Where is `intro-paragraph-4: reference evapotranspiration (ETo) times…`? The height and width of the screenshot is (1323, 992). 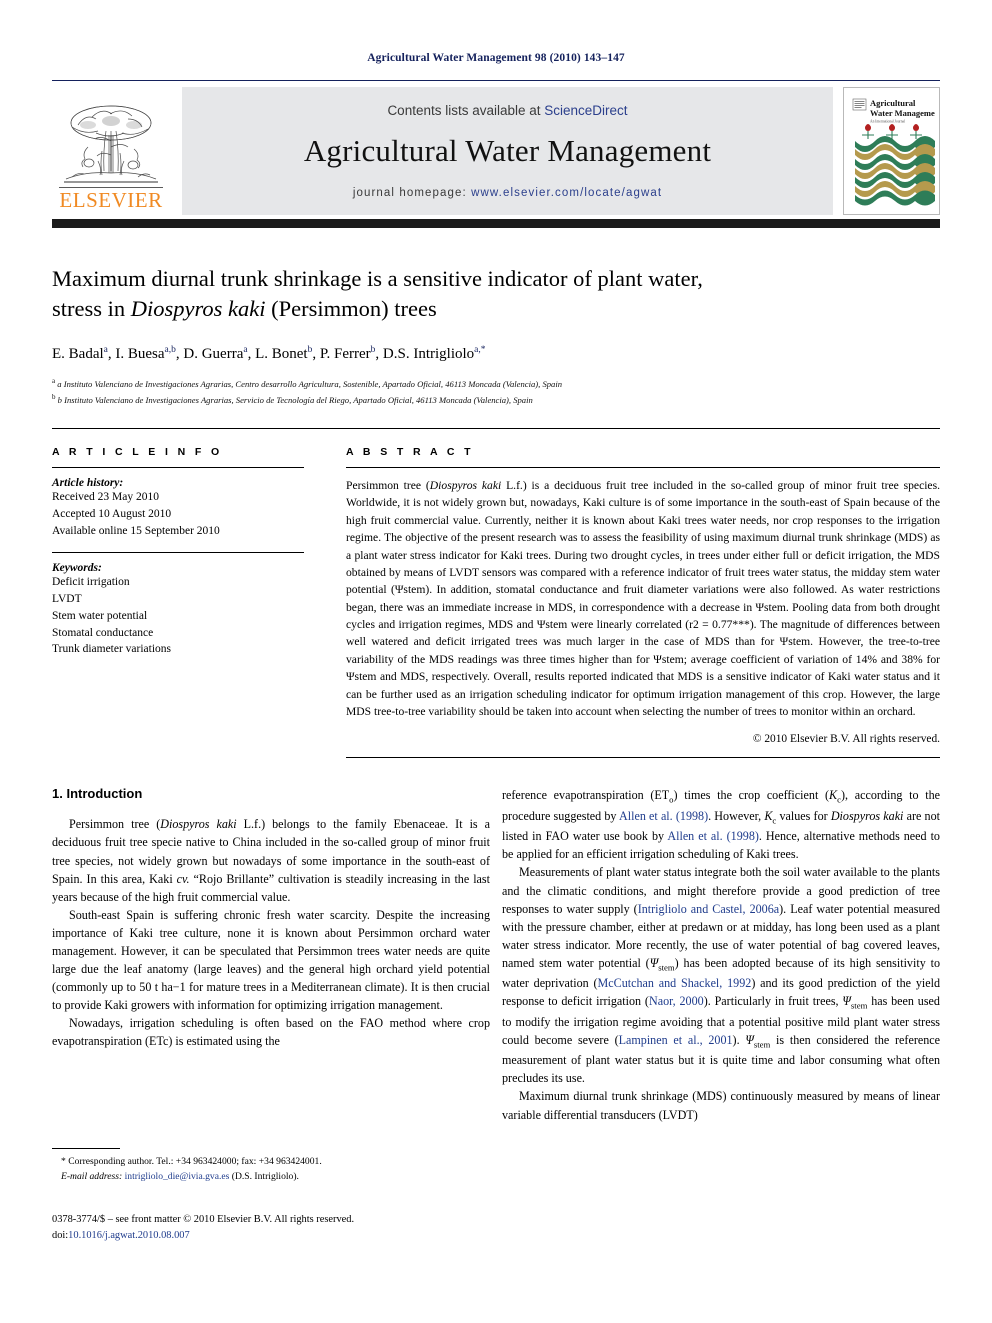 intro-paragraph-4: reference evapotranspiration (ETo) times… is located at coordinates (721, 825).